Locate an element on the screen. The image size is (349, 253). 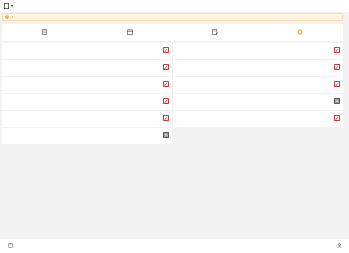
notice-banner: 4 is located at coordinates (172, 17).